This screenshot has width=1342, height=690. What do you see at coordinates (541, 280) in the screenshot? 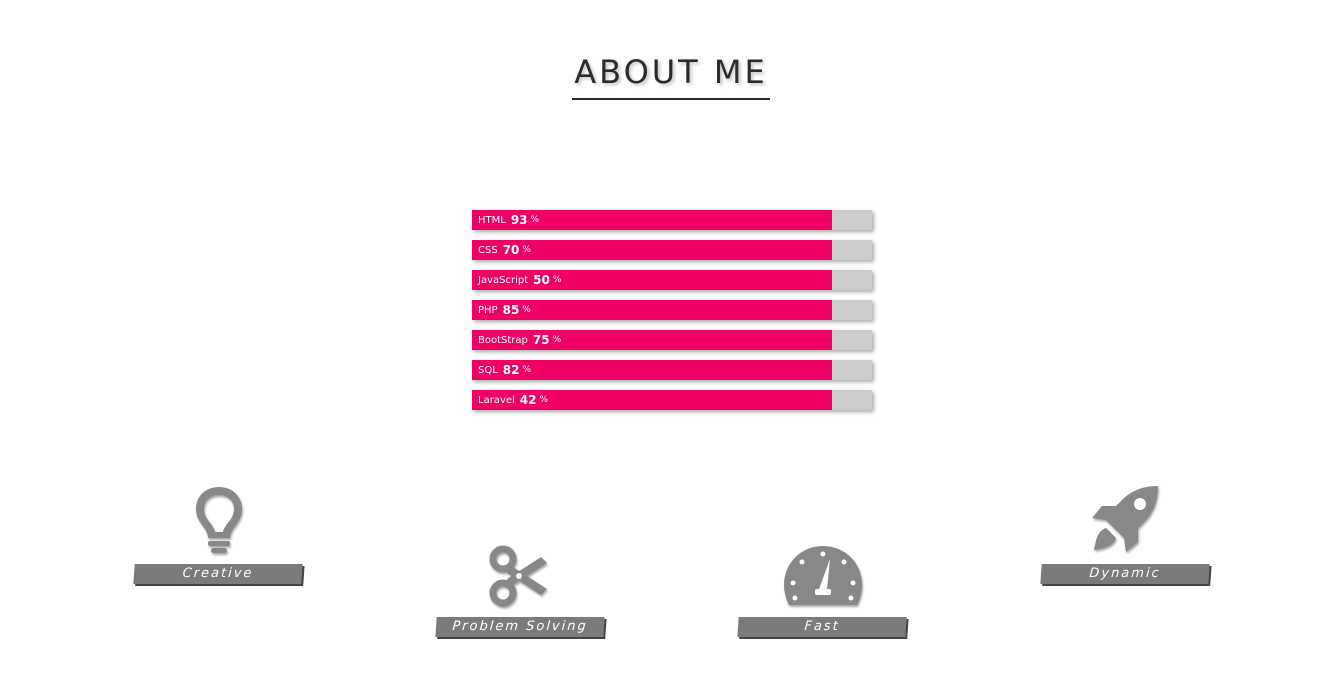
I see `skill-percent: 50` at bounding box center [541, 280].